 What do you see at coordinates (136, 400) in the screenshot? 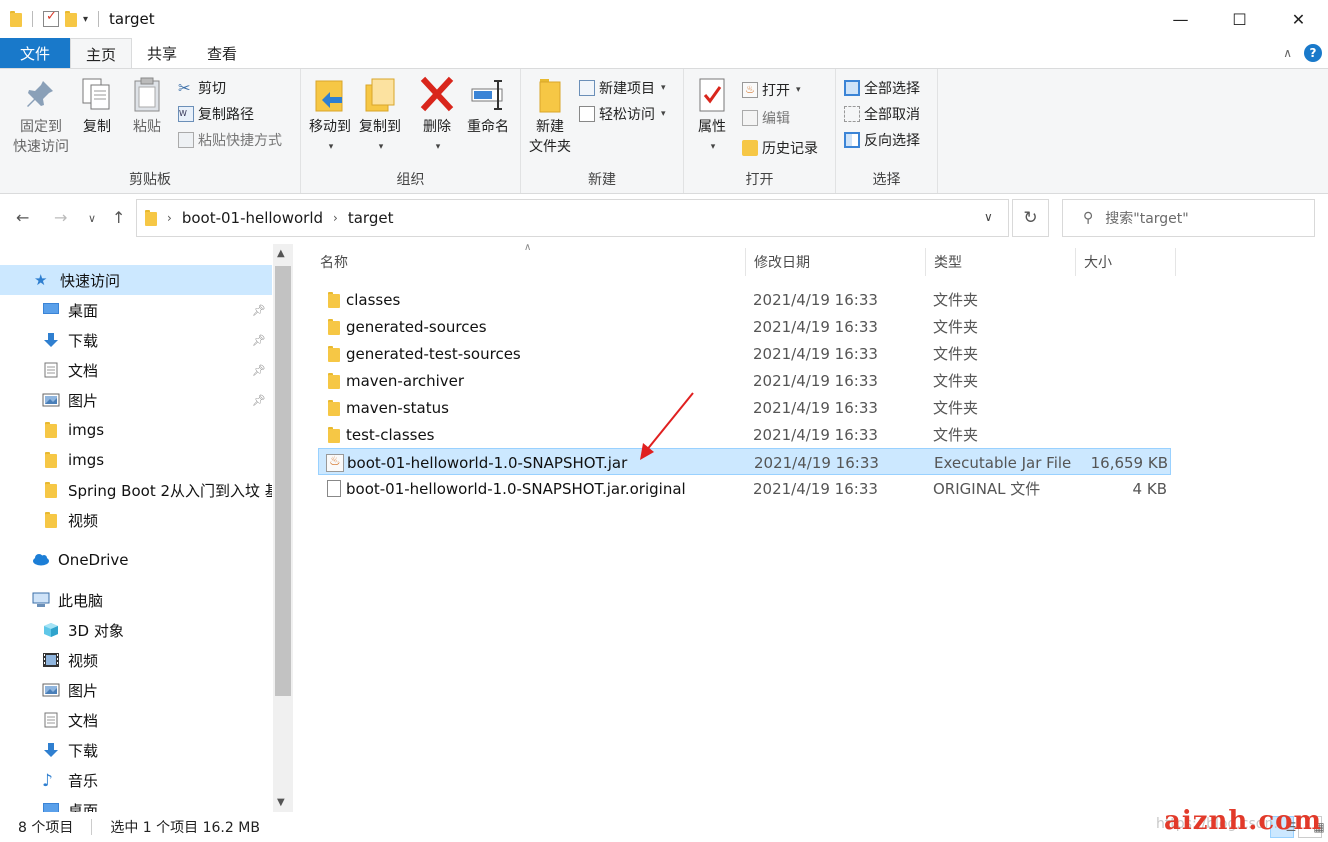
I see `nav-quick-item: 图片 📌︎` at bounding box center [136, 400].